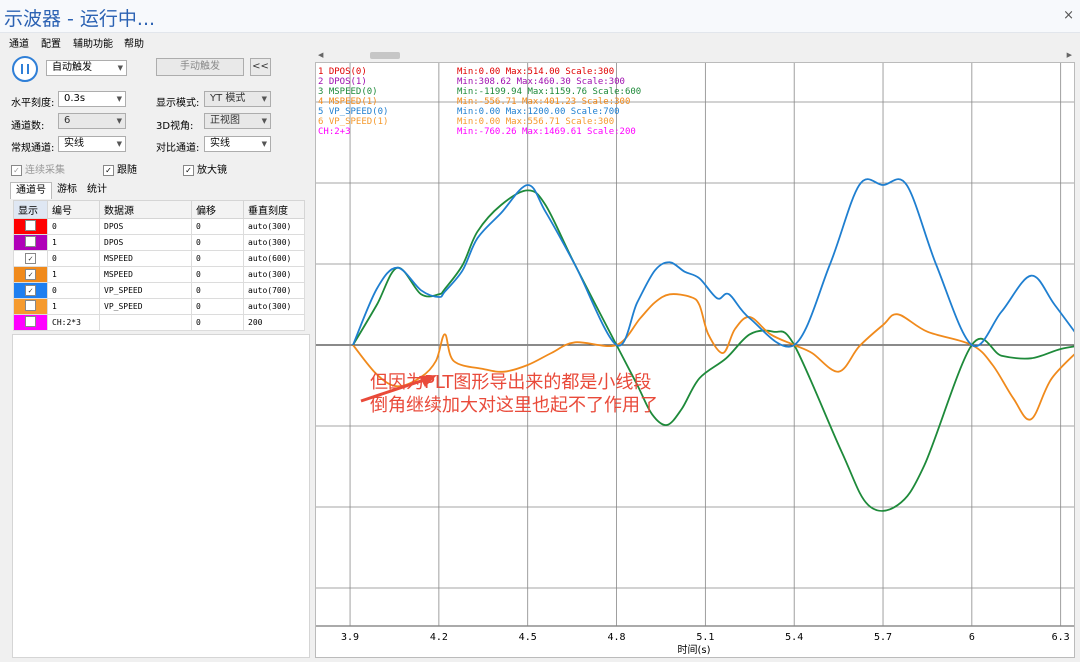  What do you see at coordinates (385, 55) in the screenshot?
I see `scrollbar-thumb` at bounding box center [385, 55].